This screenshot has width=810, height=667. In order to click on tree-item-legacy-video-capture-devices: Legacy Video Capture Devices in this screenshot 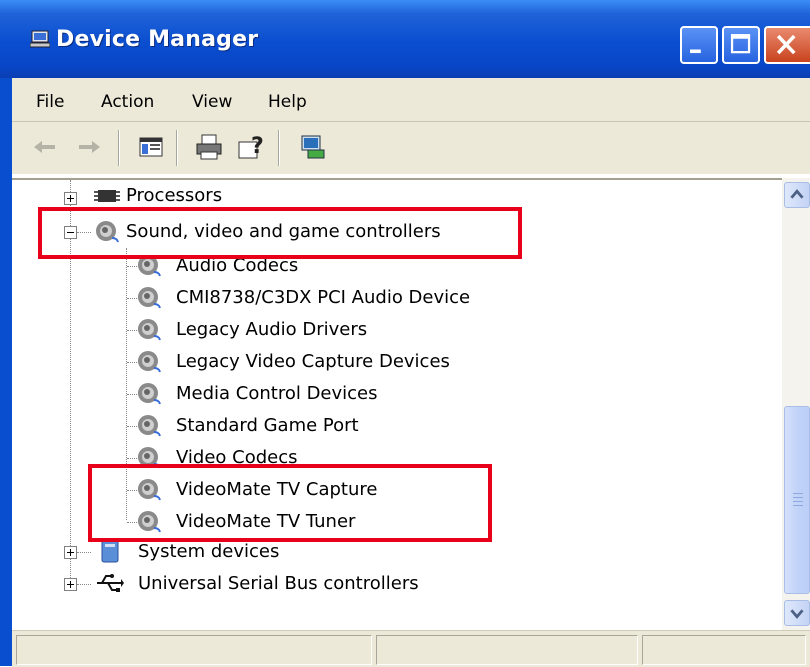, I will do `click(392, 362)`.